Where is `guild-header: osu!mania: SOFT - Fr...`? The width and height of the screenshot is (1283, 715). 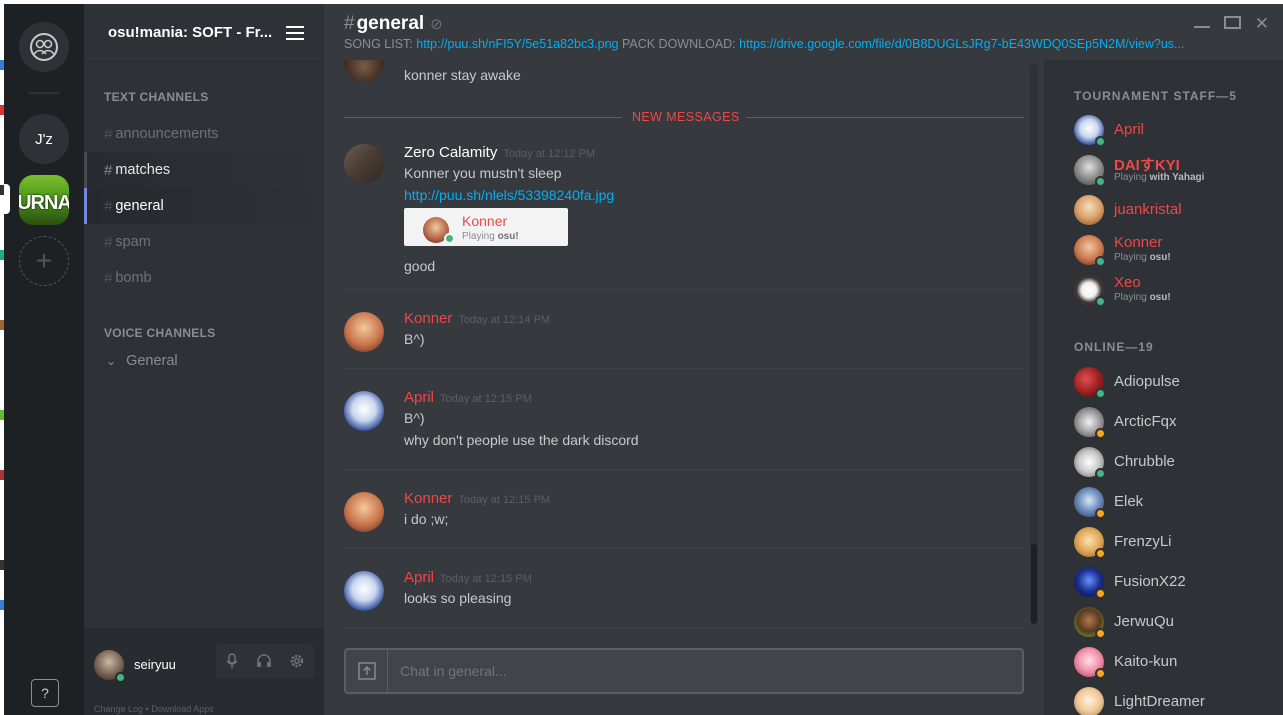 guild-header: osu!mania: SOFT - Fr... is located at coordinates (204, 33).